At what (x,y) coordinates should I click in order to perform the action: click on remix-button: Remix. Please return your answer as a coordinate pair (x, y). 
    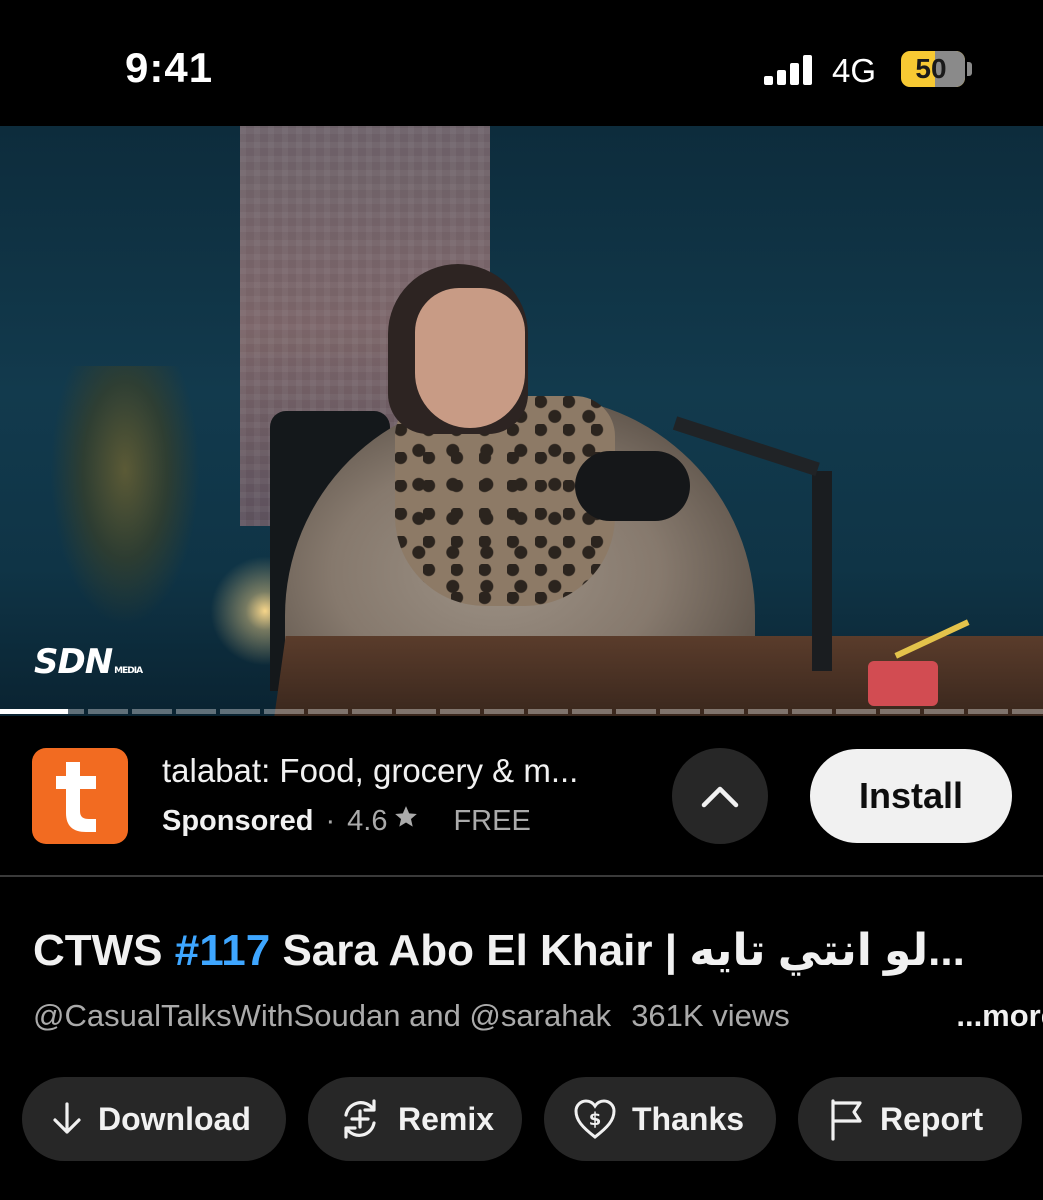
    Looking at the image, I should click on (415, 1119).